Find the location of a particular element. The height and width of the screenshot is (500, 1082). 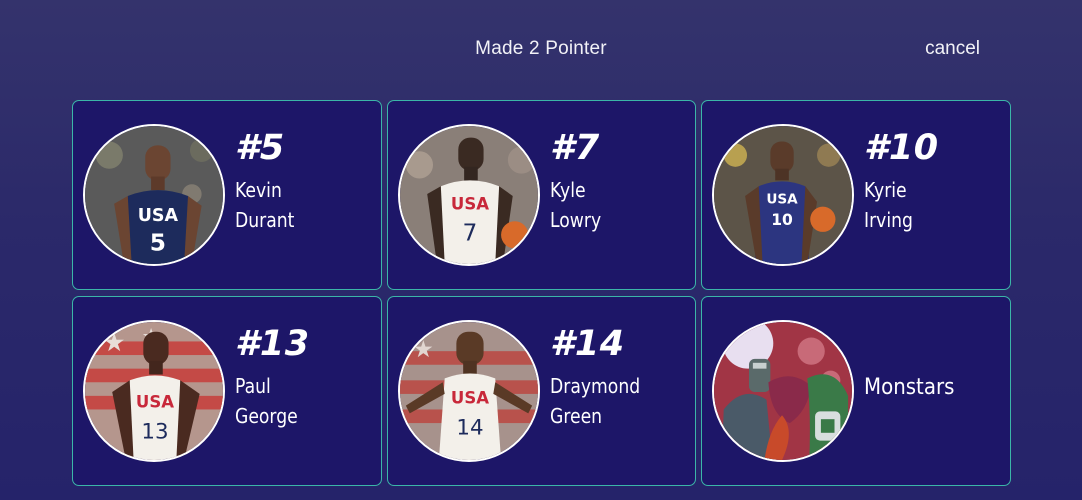

svg-text: 7 is located at coordinates (470, 233).